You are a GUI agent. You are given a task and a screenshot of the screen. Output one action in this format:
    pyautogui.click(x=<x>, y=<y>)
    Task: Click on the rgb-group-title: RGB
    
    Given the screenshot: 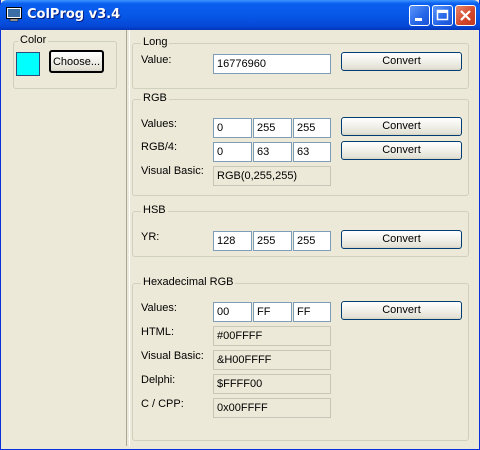 What is the action you would take?
    pyautogui.click(x=155, y=98)
    